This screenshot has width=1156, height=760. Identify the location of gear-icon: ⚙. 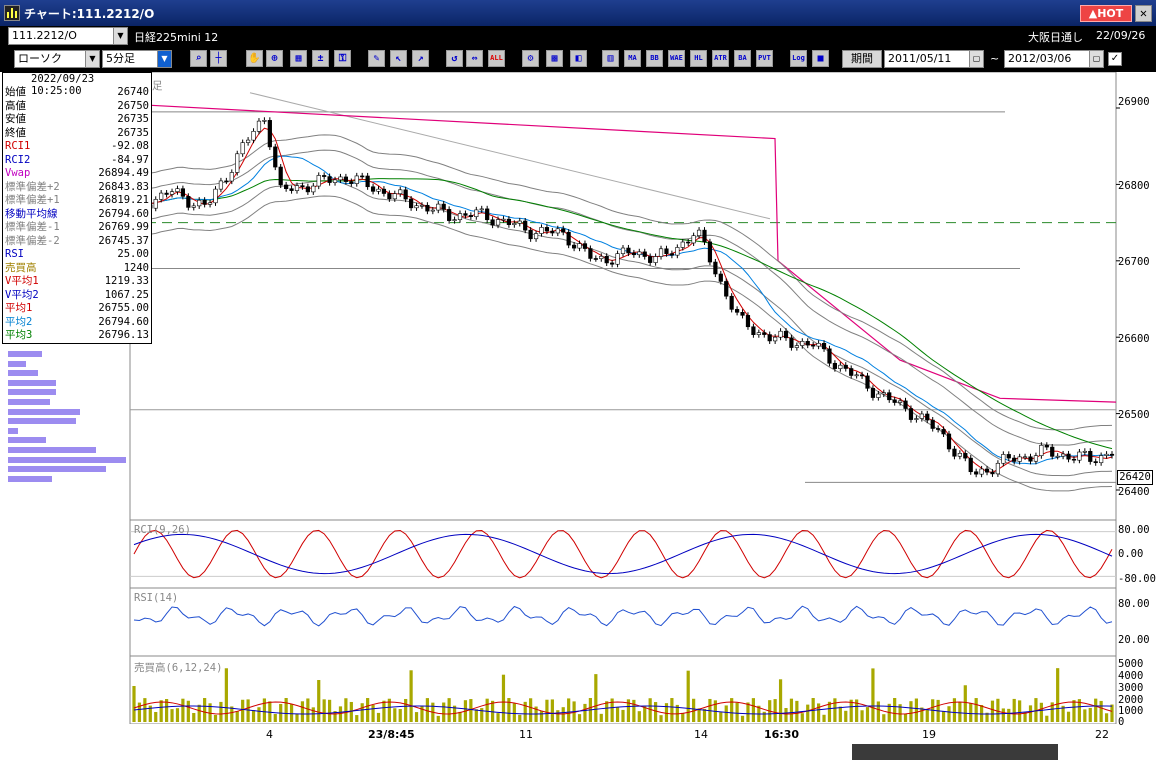
(530, 58).